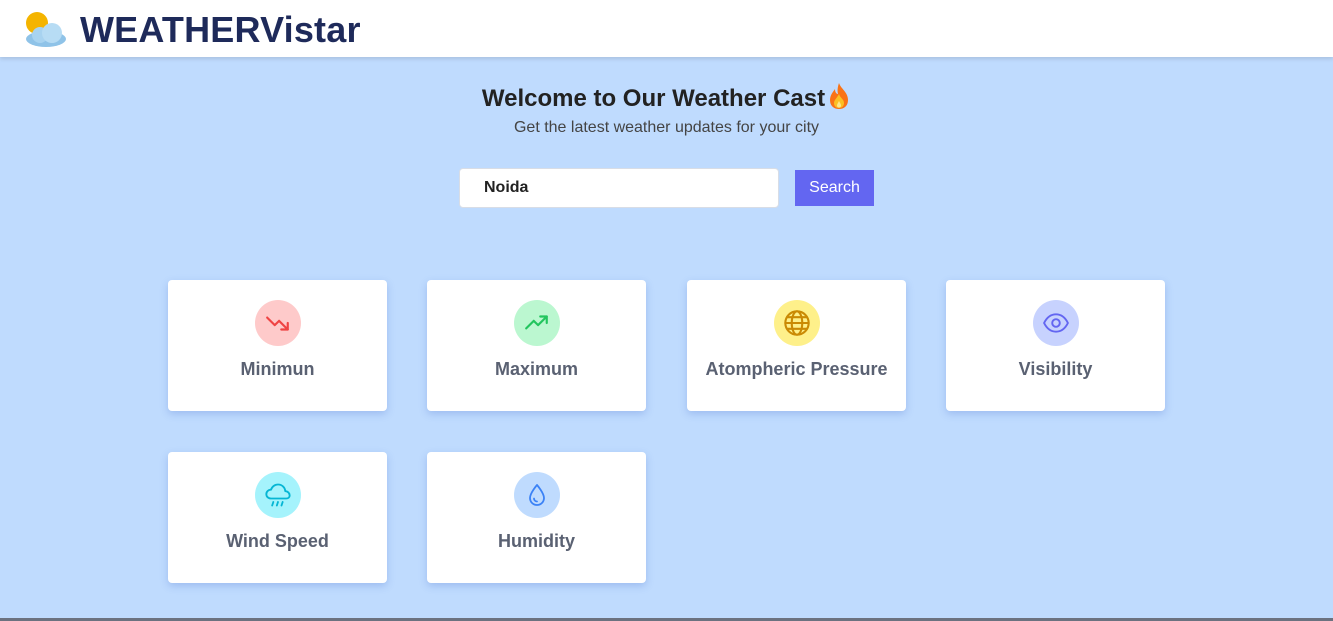 This screenshot has height=621, width=1333. I want to click on search-button: Search, so click(834, 188).